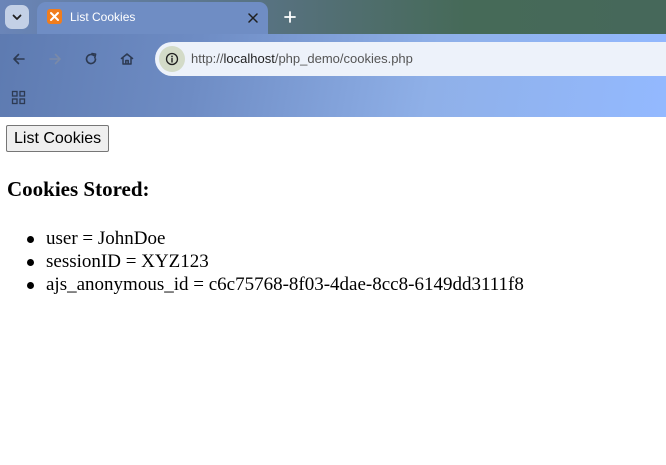  I want to click on address-bar: http://localhost/php_demo/cookies.php, so click(410, 59).